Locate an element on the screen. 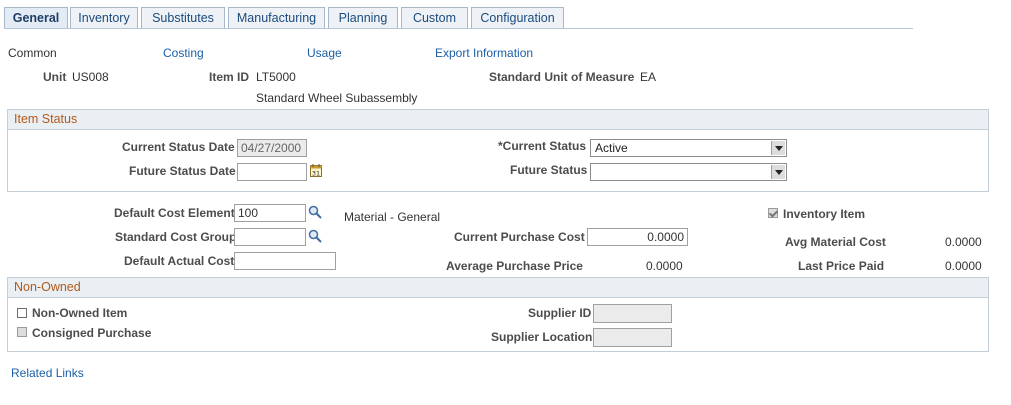 This screenshot has height=405, width=1011. current-status-select: Active is located at coordinates (688, 148).